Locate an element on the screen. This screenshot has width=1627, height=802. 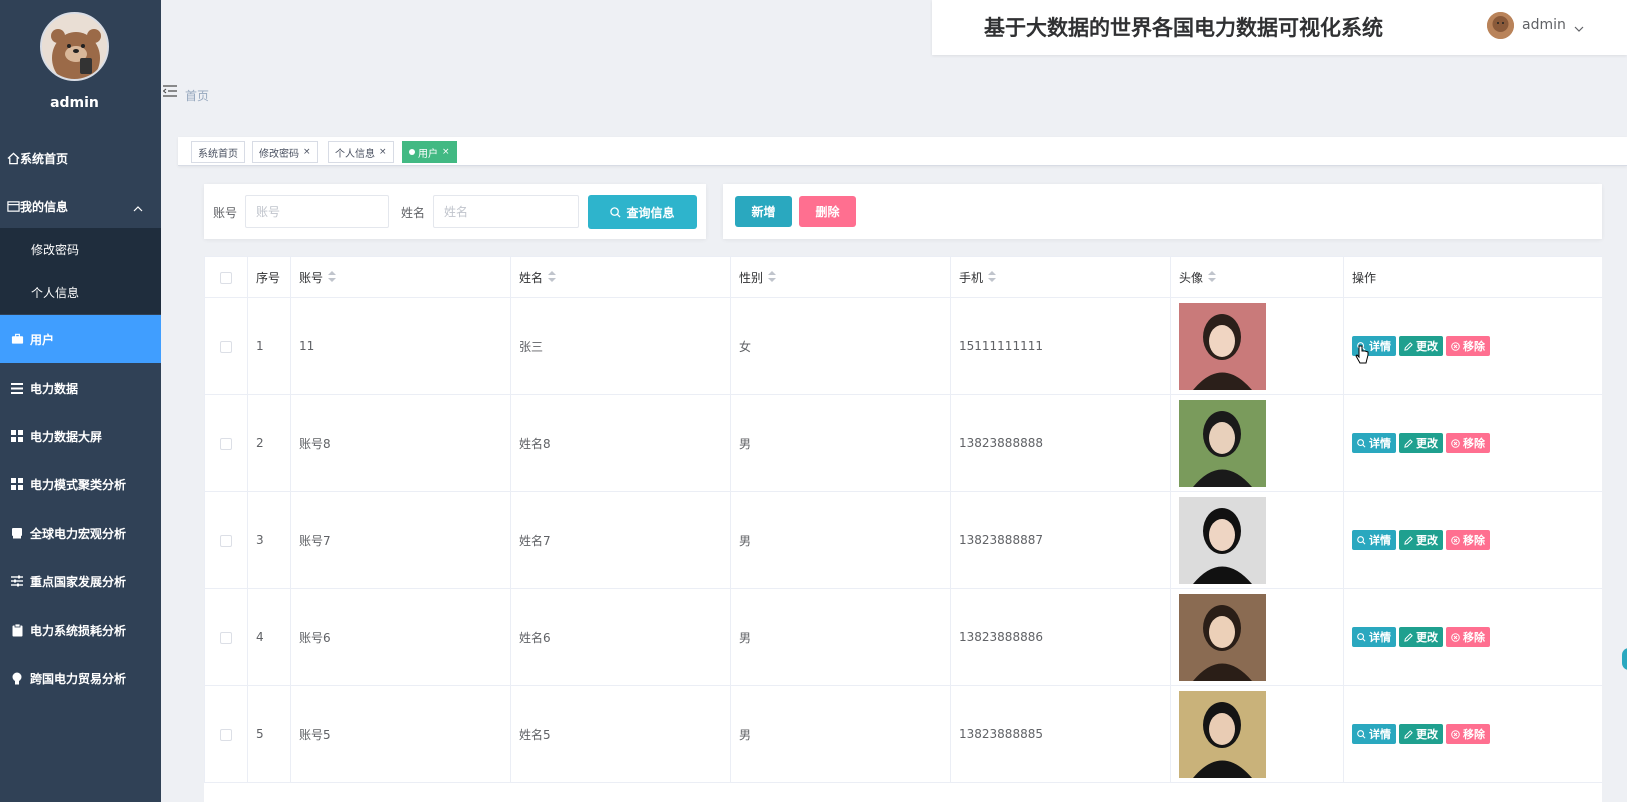
table-row: 3 账号7 姓名7 男 13823888887 详情 更改 移除 is located at coordinates (903, 540).